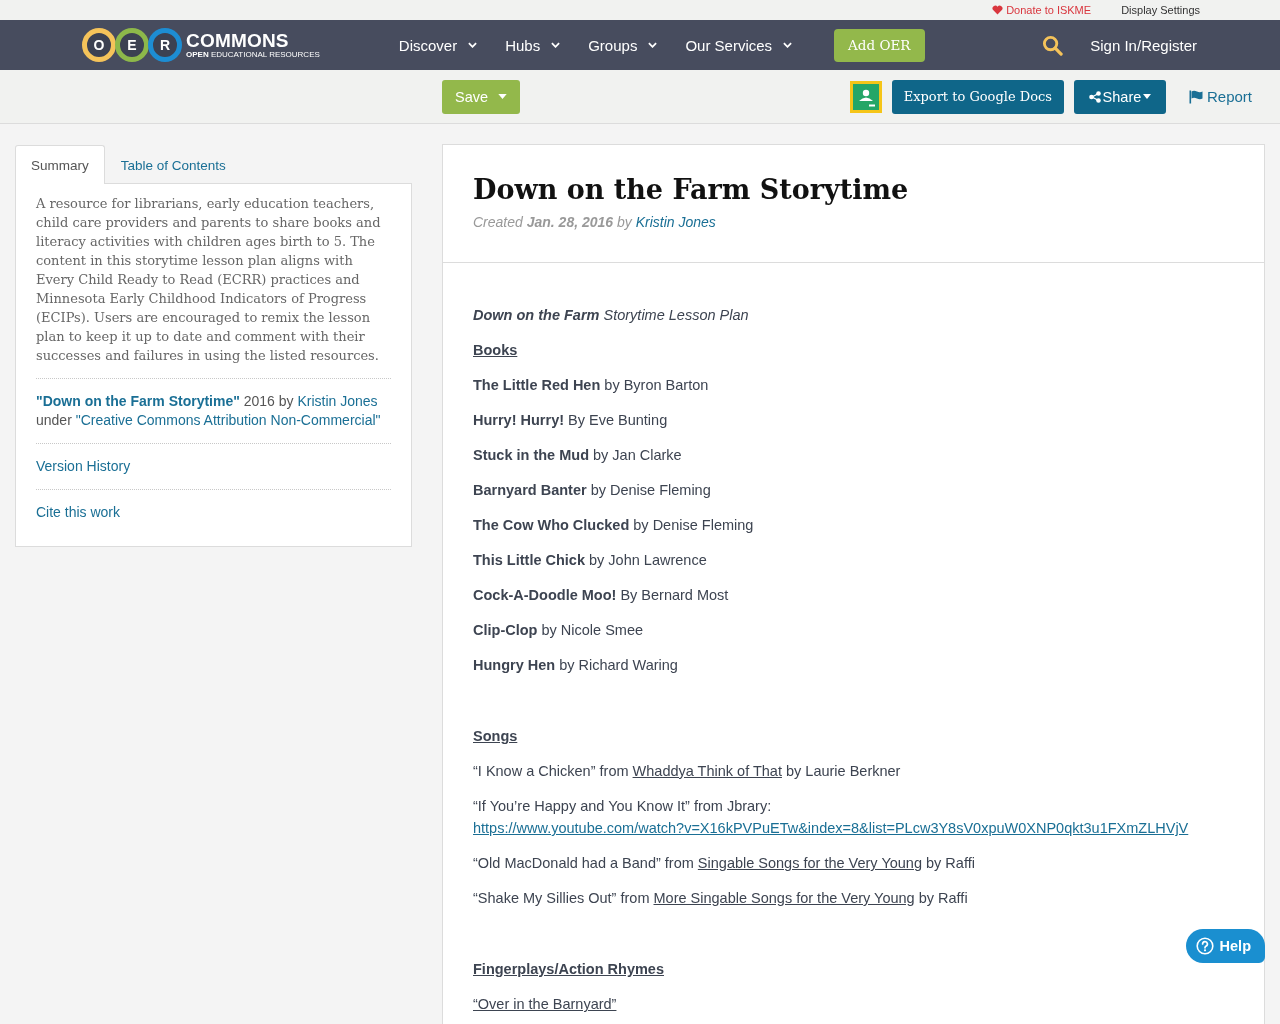  Describe the element at coordinates (1225, 946) in the screenshot. I see `help-button: Help` at that location.